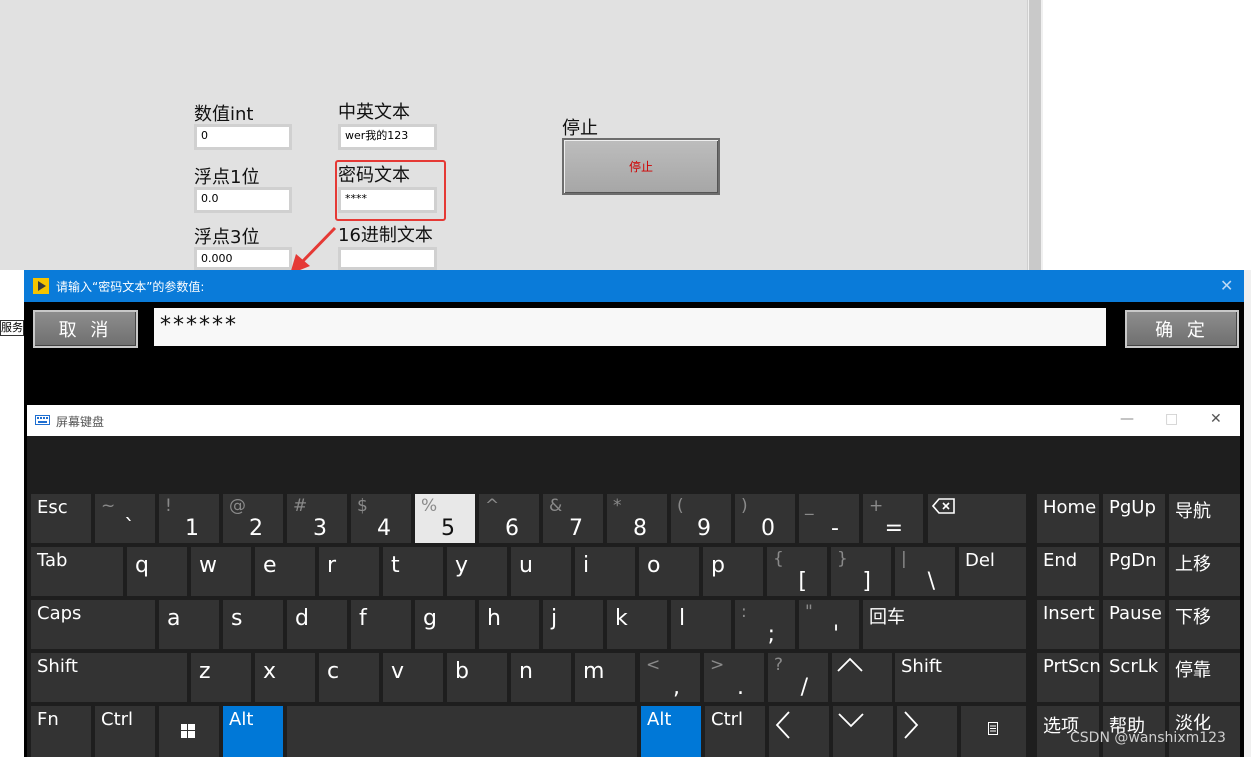  I want to click on key-alt-left: Alt, so click(253, 731).